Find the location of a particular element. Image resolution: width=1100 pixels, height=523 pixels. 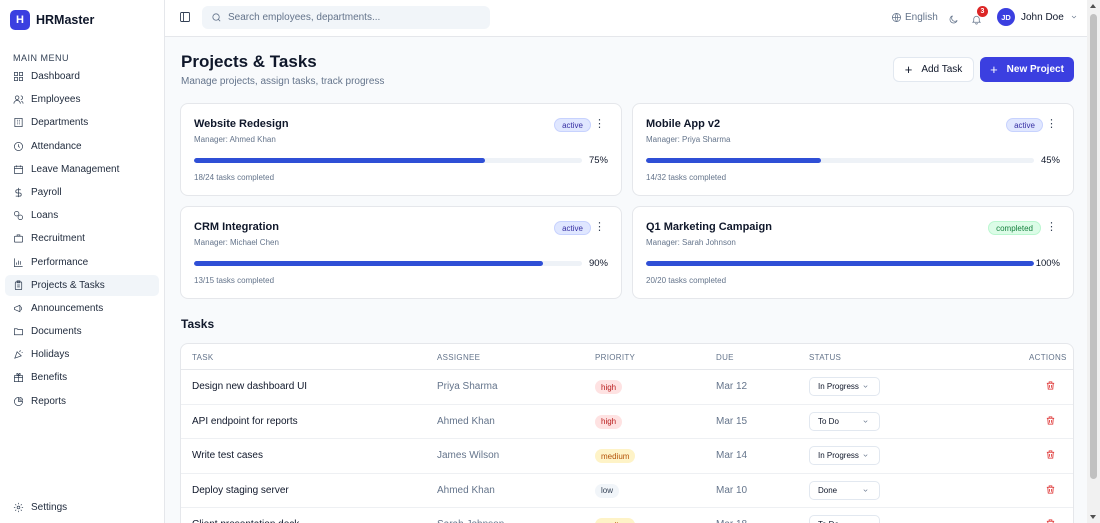

page-scrollbar is located at coordinates (1093, 261).